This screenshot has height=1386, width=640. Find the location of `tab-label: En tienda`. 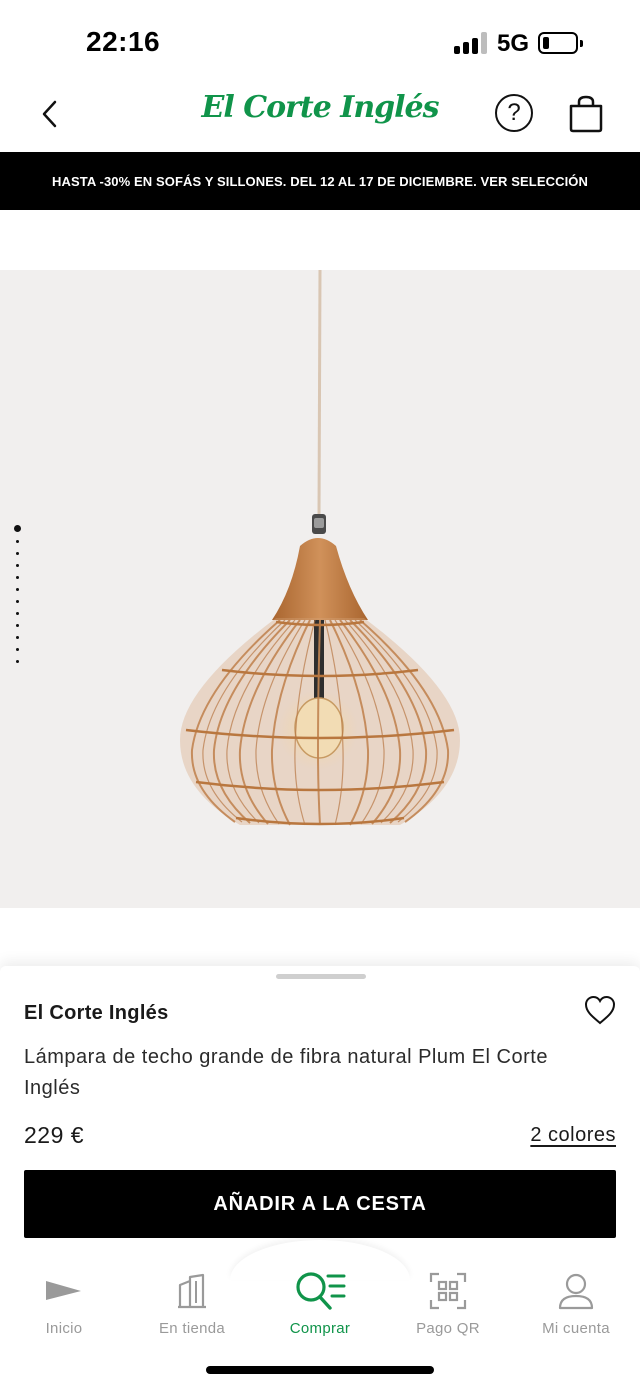

tab-label: En tienda is located at coordinates (192, 1328).